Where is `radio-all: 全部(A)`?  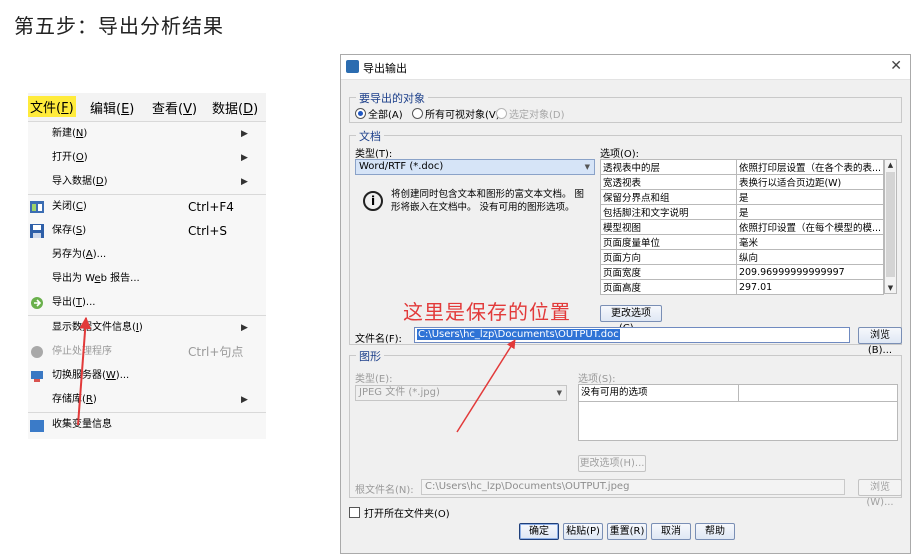
radio-all: 全部(A) is located at coordinates (379, 113).